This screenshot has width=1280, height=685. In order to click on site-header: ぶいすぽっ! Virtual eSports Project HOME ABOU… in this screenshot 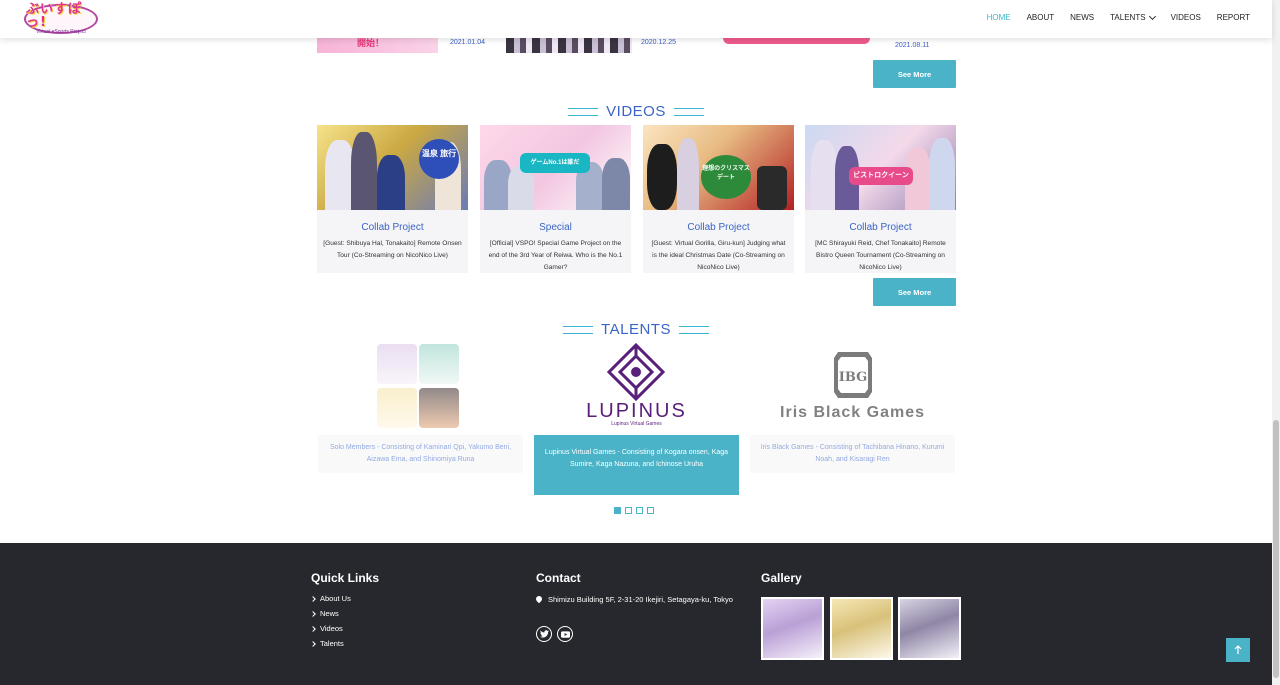, I will do `click(636, 19)`.